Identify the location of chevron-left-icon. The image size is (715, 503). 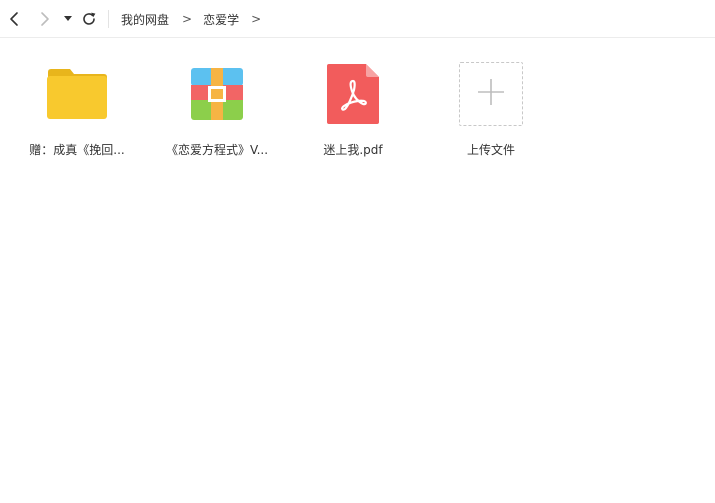
(15, 19).